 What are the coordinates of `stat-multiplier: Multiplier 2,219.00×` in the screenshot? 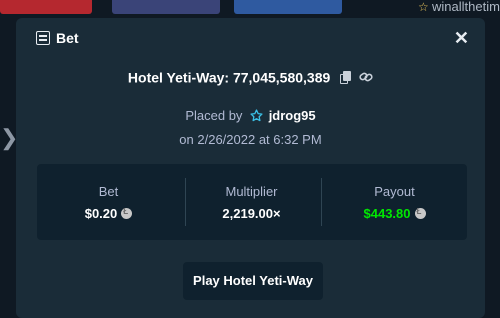 It's located at (251, 202).